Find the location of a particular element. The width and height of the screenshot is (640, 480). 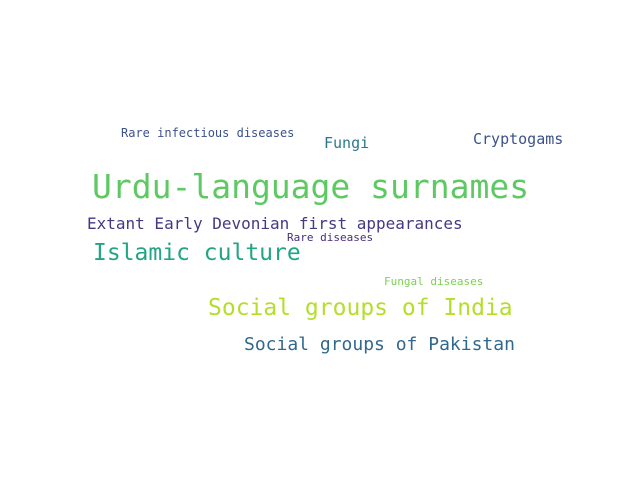

word-rare-diseases: Rare diseases is located at coordinates (330, 237).